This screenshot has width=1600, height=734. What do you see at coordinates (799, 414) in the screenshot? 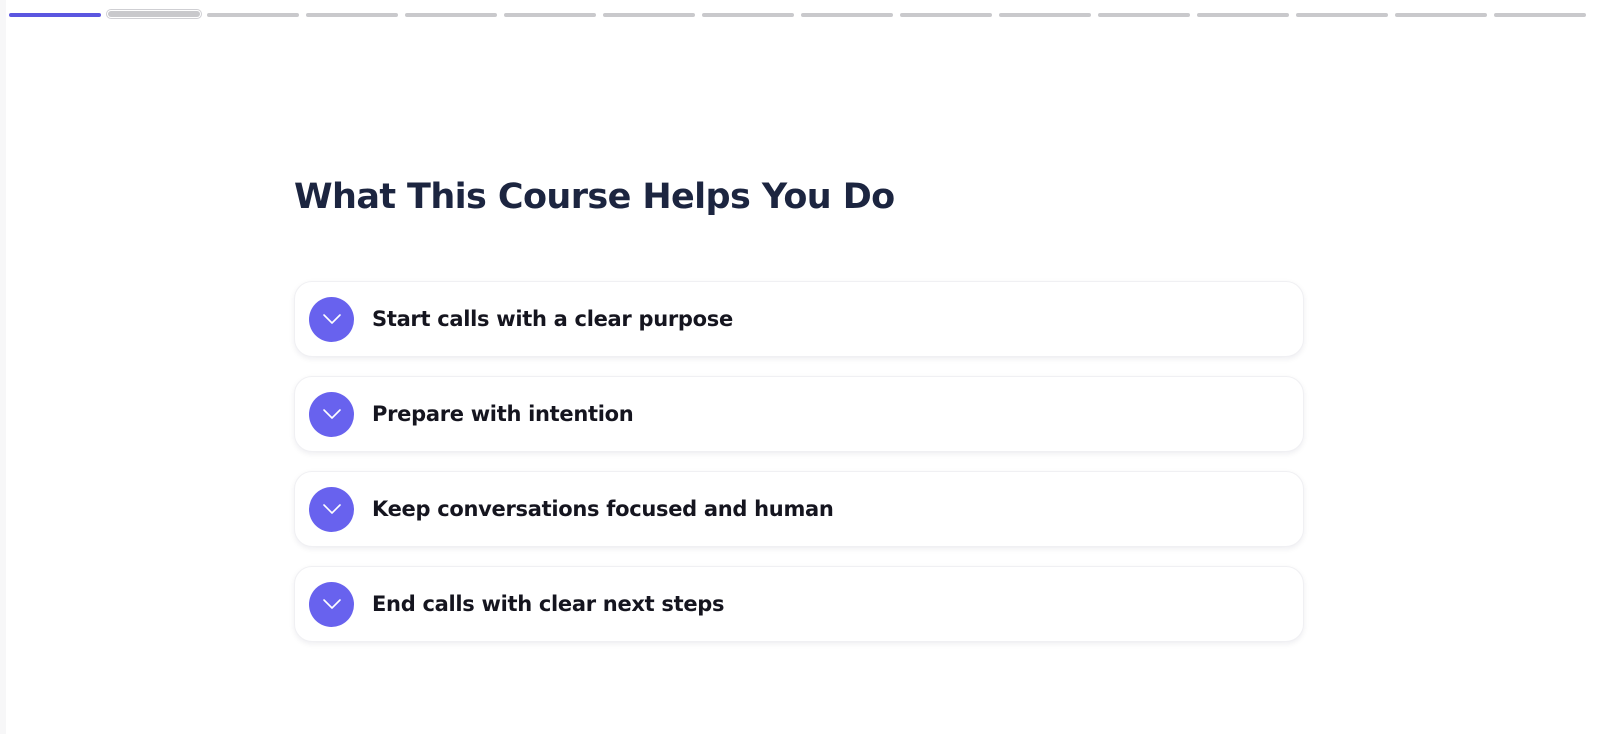
I see `accordion-item: Prepare with intention` at bounding box center [799, 414].